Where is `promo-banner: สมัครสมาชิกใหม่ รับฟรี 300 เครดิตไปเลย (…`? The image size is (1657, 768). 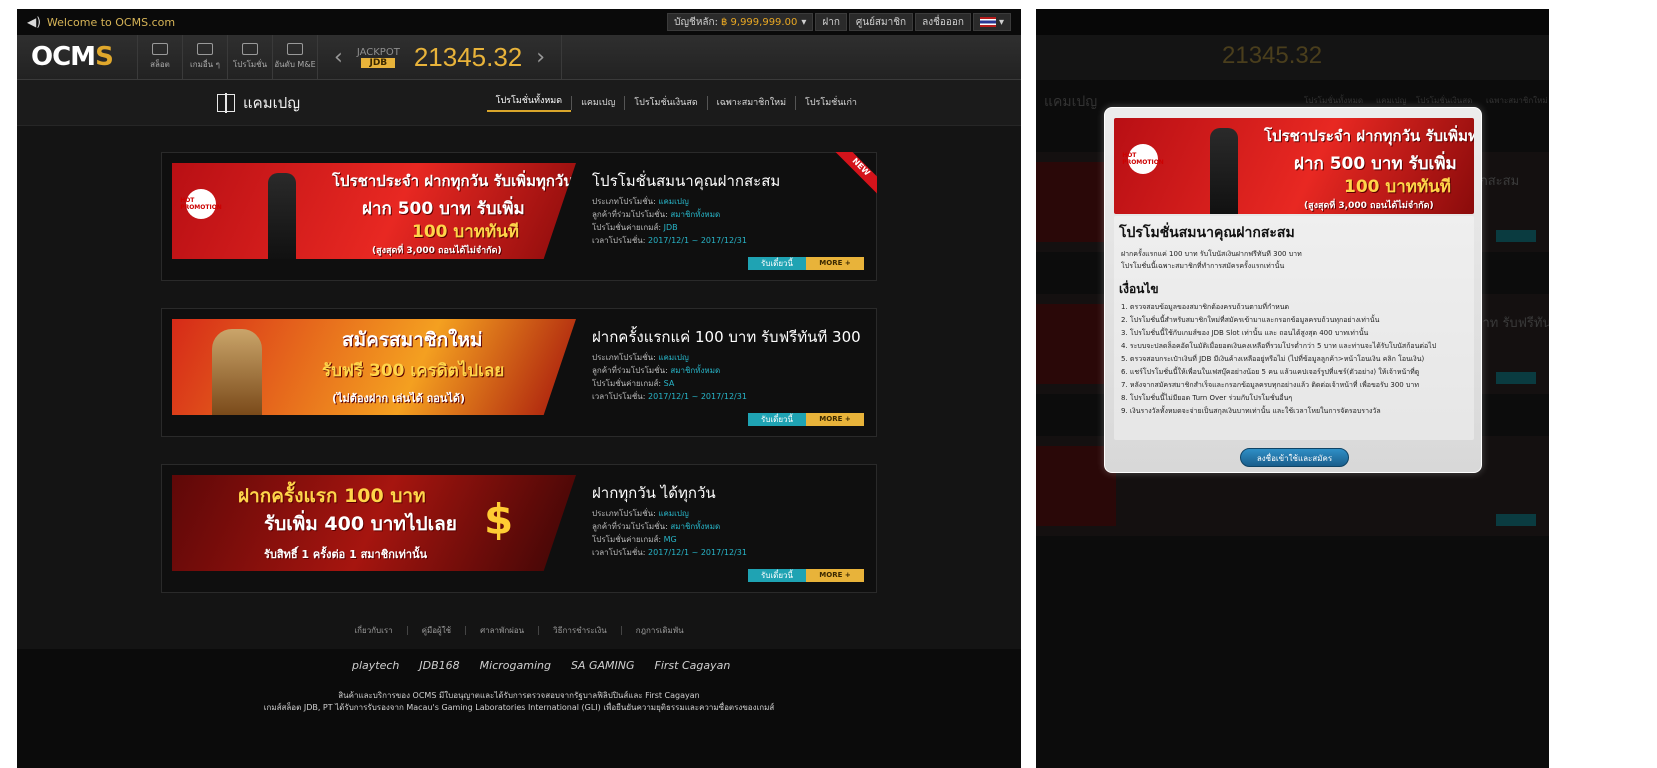
promo-banner: สมัครสมาชิกใหม่ รับฟรี 300 เครดิตไปเลย (… is located at coordinates (374, 367).